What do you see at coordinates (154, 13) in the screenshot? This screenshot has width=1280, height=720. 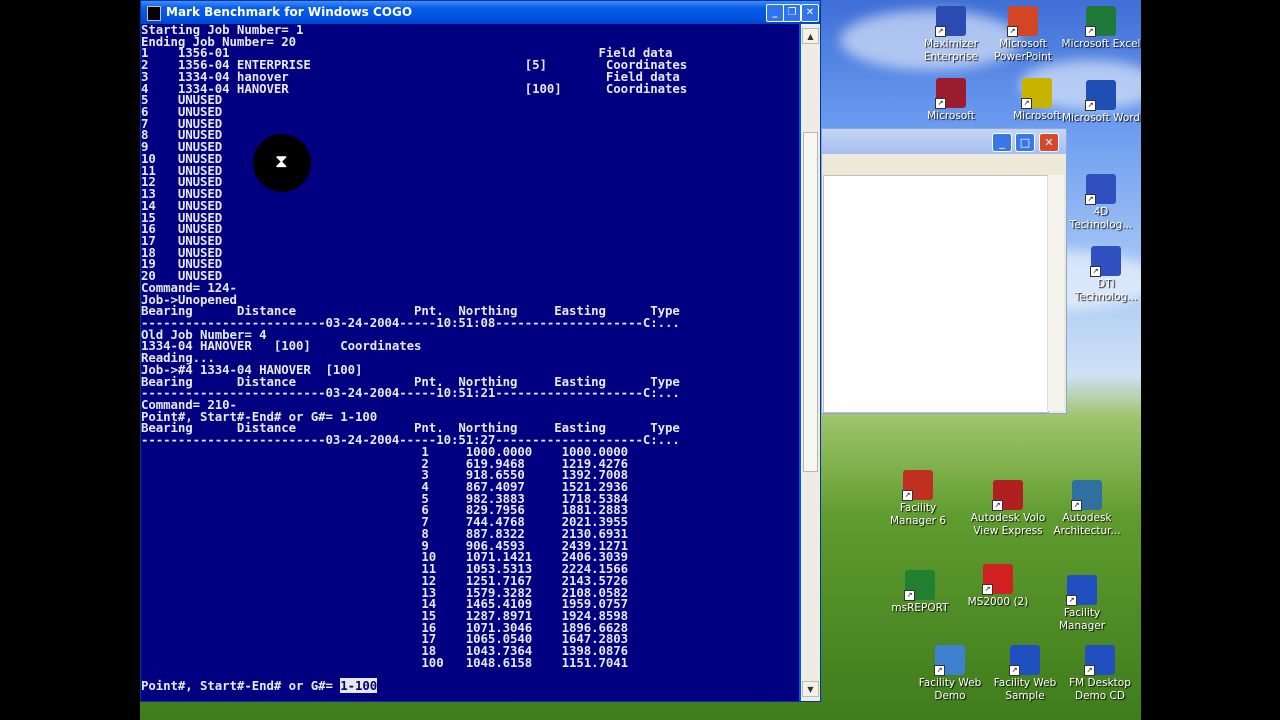 I see `console-app-icon` at bounding box center [154, 13].